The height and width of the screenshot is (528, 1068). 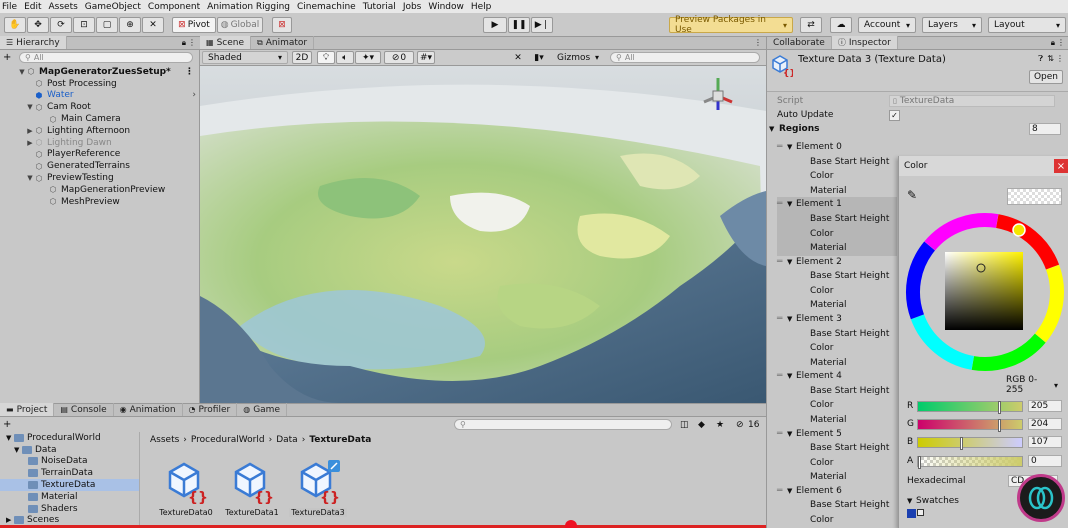 I want to click on hierarchy-item-preview-testing: ▼ ⬡ PreviewTesting, so click(x=100, y=178).